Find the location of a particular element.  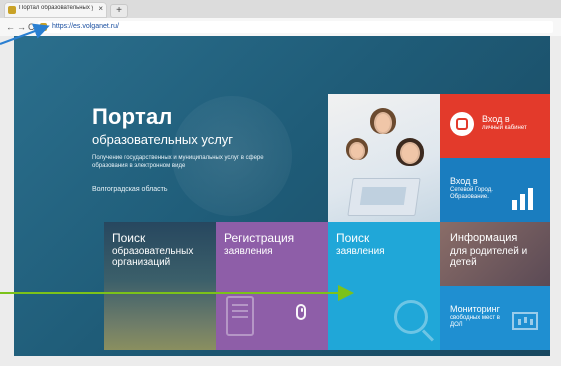

url-input: https://es.volganet.ru/ is located at coordinates (295, 27).